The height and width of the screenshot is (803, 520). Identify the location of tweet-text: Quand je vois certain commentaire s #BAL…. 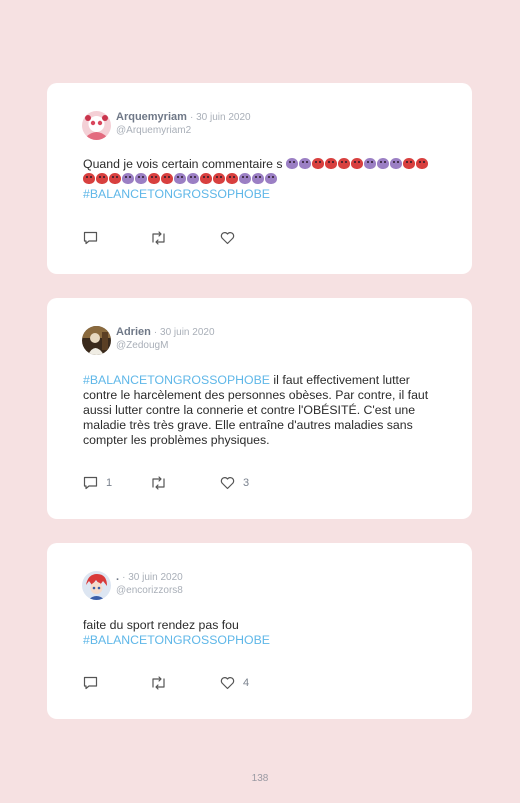
(261, 179).